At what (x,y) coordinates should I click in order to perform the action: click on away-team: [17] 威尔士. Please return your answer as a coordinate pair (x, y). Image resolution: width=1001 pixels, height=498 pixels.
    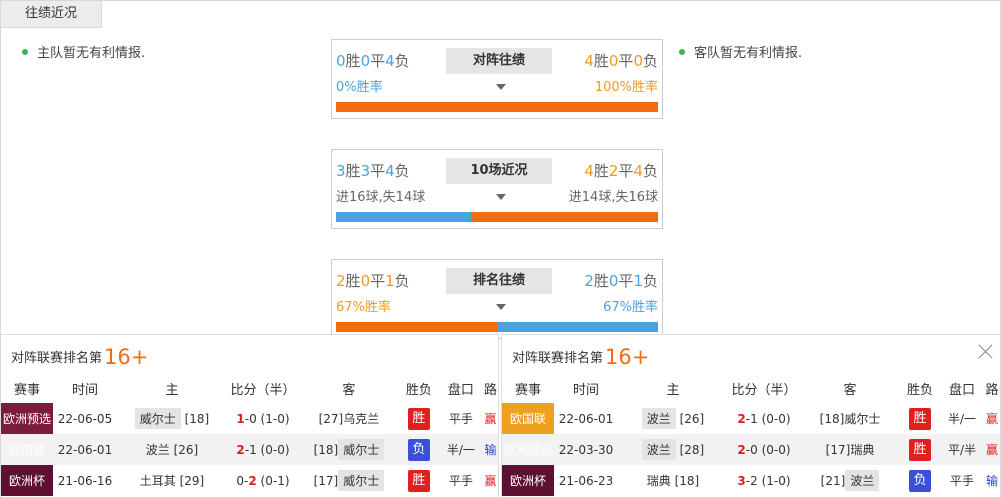
    Looking at the image, I should click on (348, 480).